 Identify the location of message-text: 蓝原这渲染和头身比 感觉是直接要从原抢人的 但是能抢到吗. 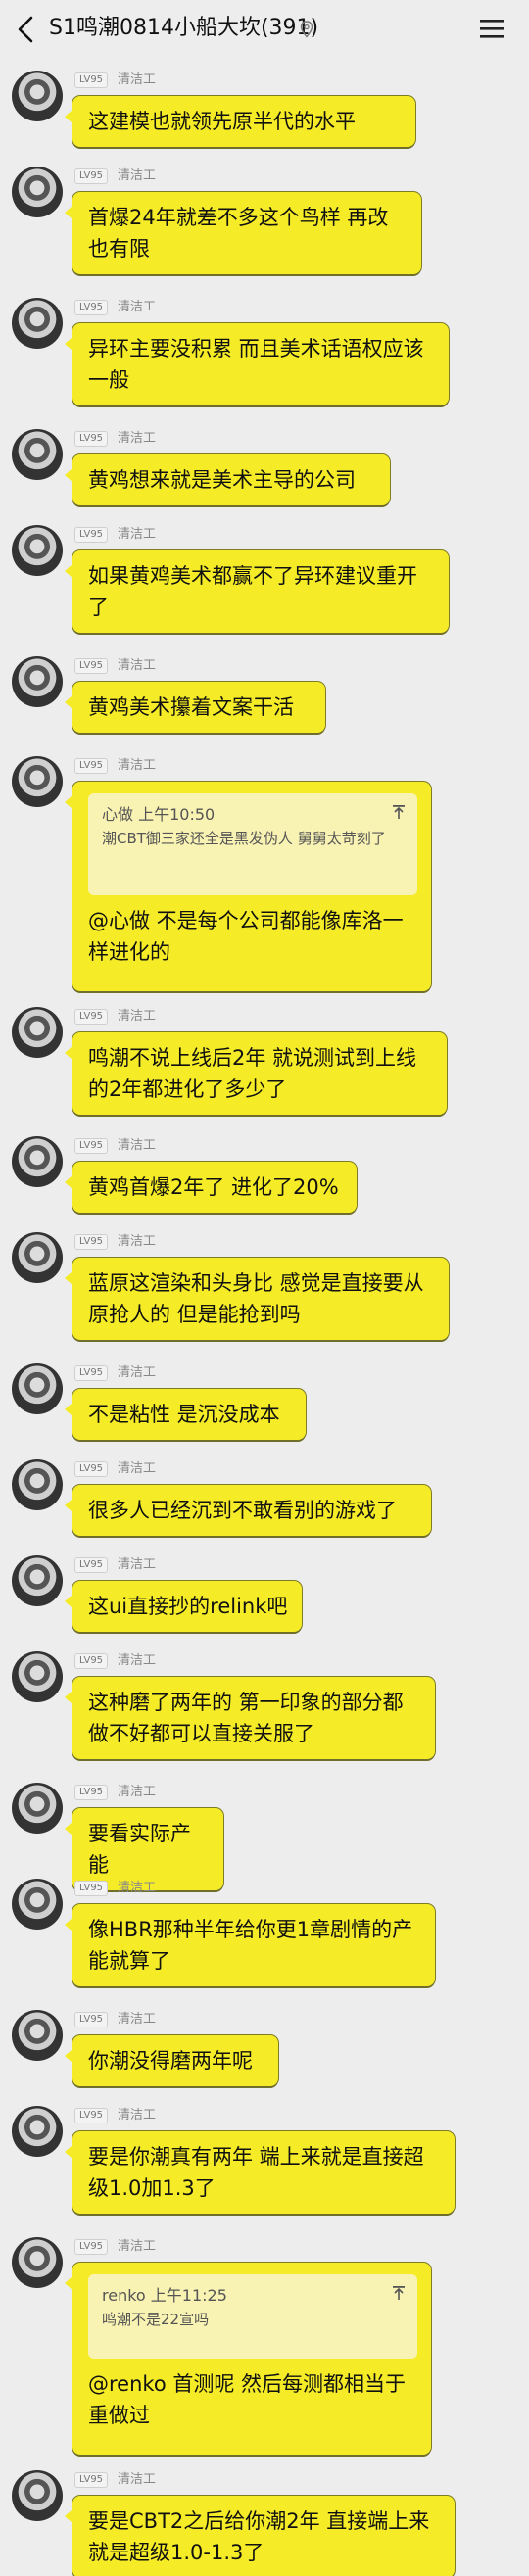
(256, 1298).